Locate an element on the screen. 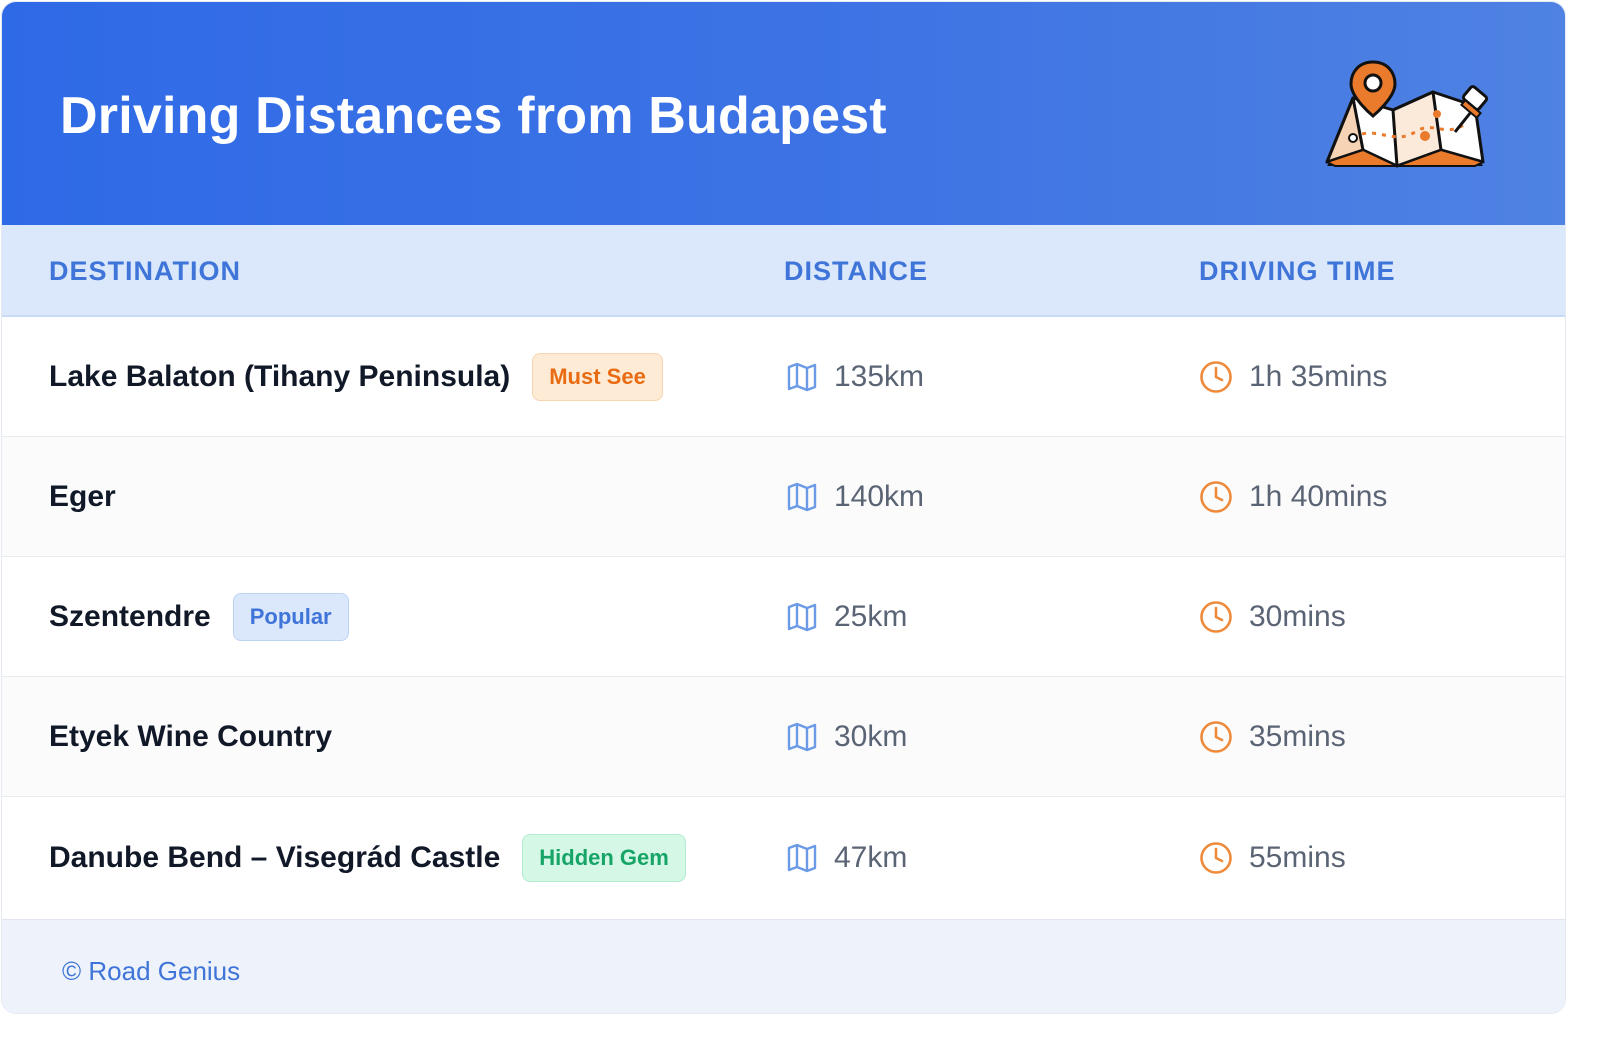 The width and height of the screenshot is (1604, 1038). distance-cell: 47km is located at coordinates (846, 858).